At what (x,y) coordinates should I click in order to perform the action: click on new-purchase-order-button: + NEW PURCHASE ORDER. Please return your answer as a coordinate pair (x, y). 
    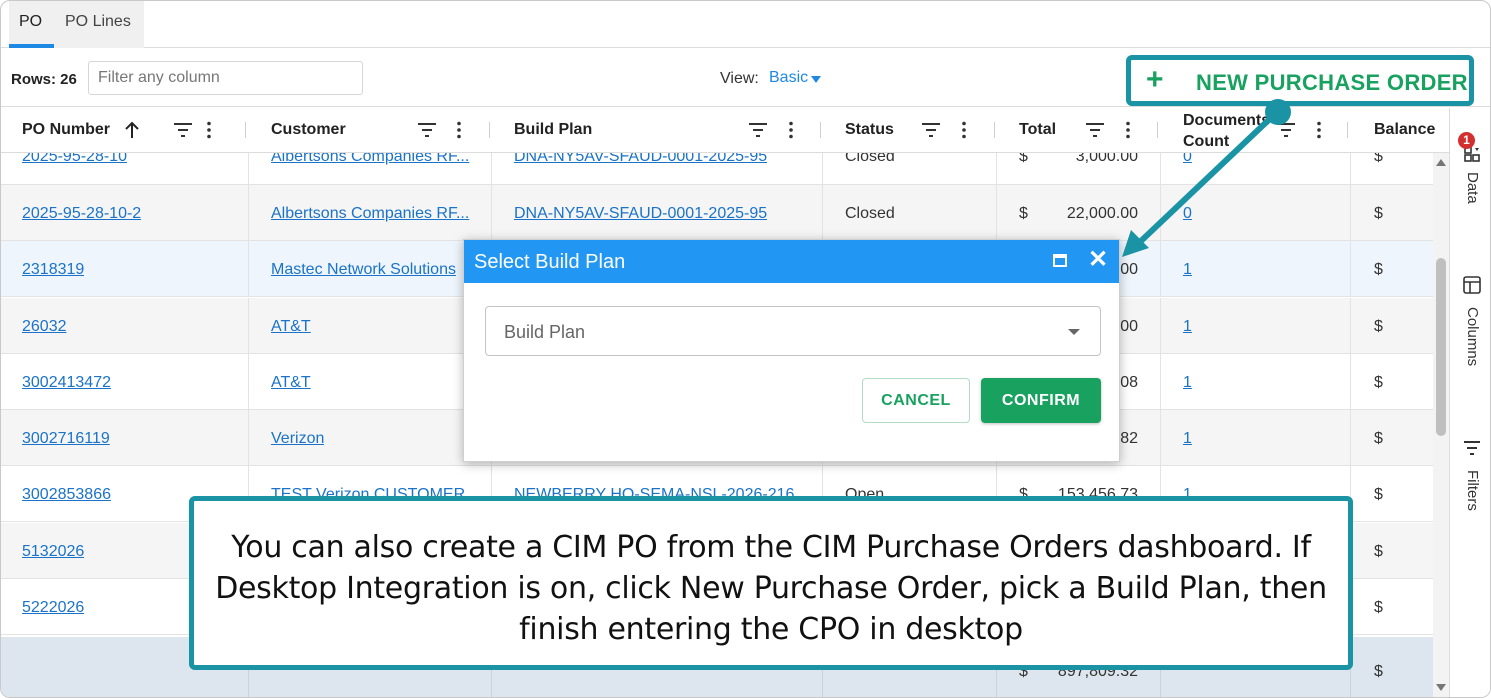
    Looking at the image, I should click on (1303, 80).